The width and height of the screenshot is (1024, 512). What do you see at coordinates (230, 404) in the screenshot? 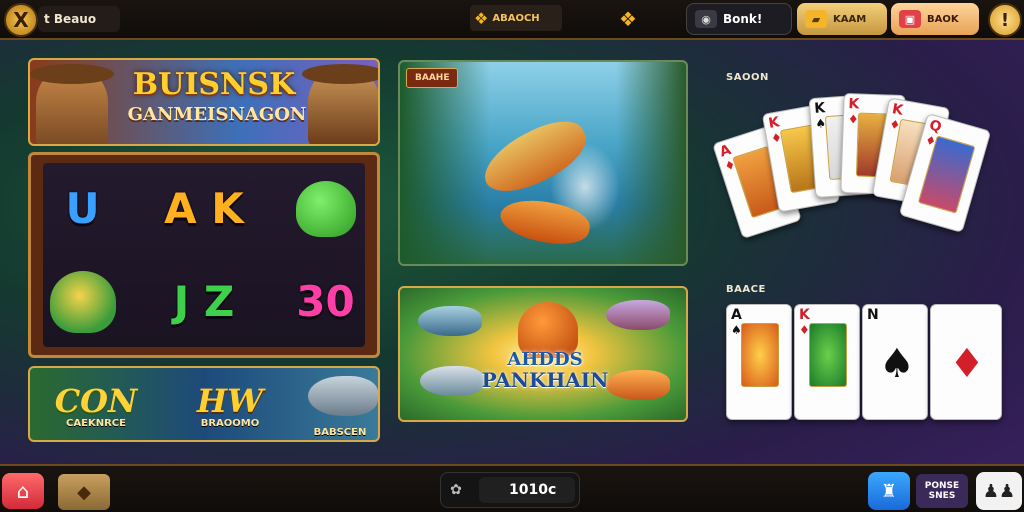
I see `banner-item-hw: HW BRAOOMO` at bounding box center [230, 404].